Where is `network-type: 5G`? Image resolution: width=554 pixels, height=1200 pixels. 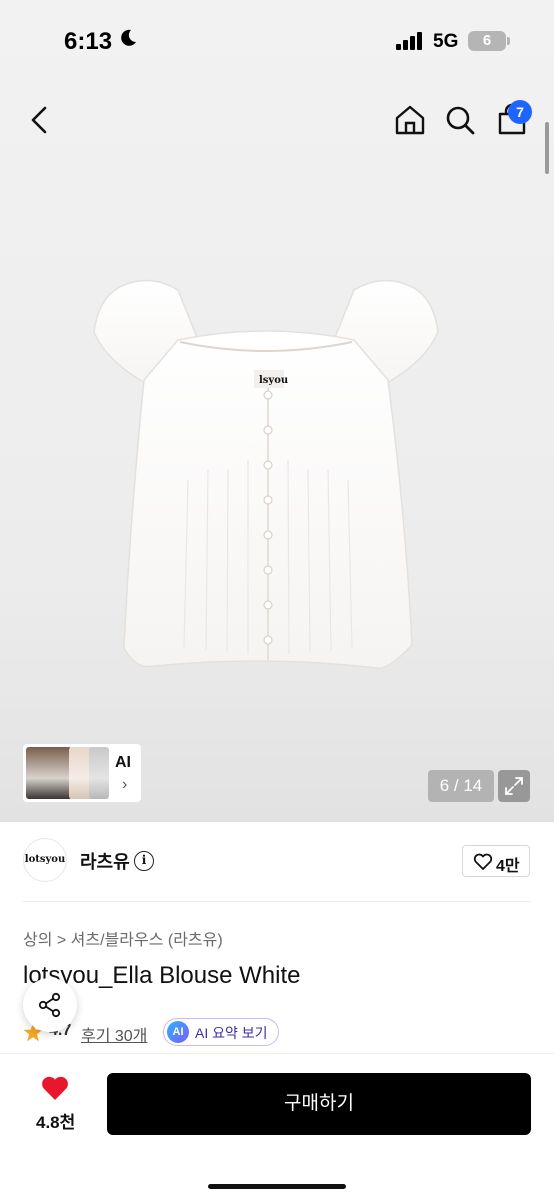
network-type: 5G is located at coordinates (446, 41).